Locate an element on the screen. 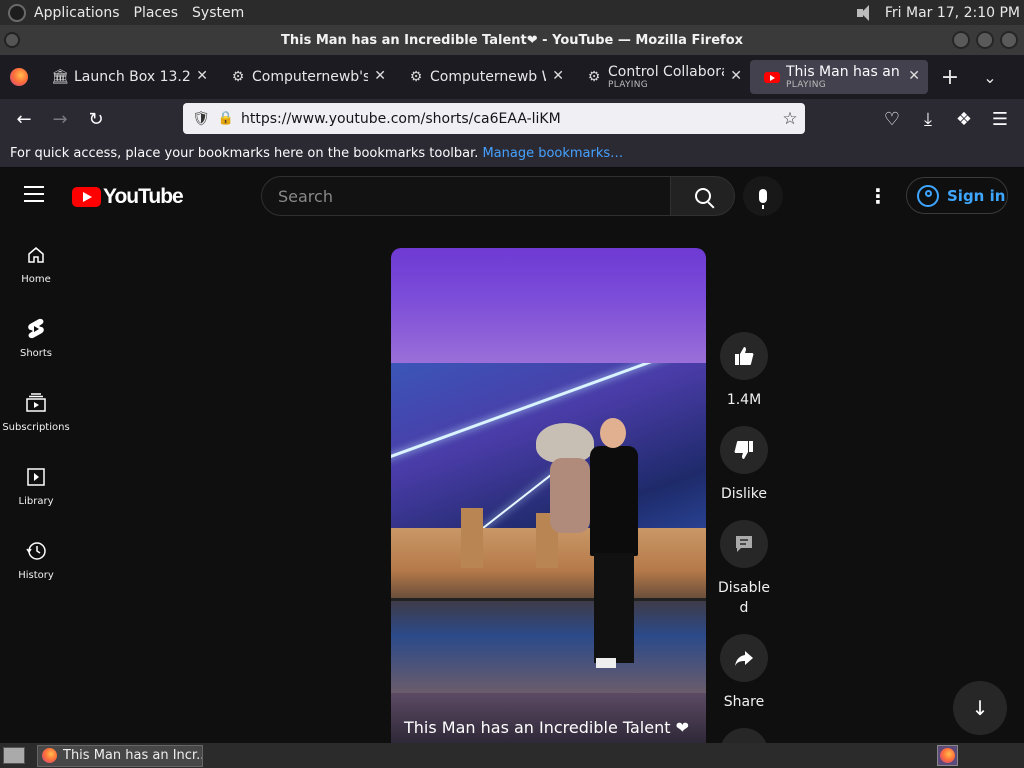 The width and height of the screenshot is (1024, 768). sidebar-item-home: Home is located at coordinates (36, 261).